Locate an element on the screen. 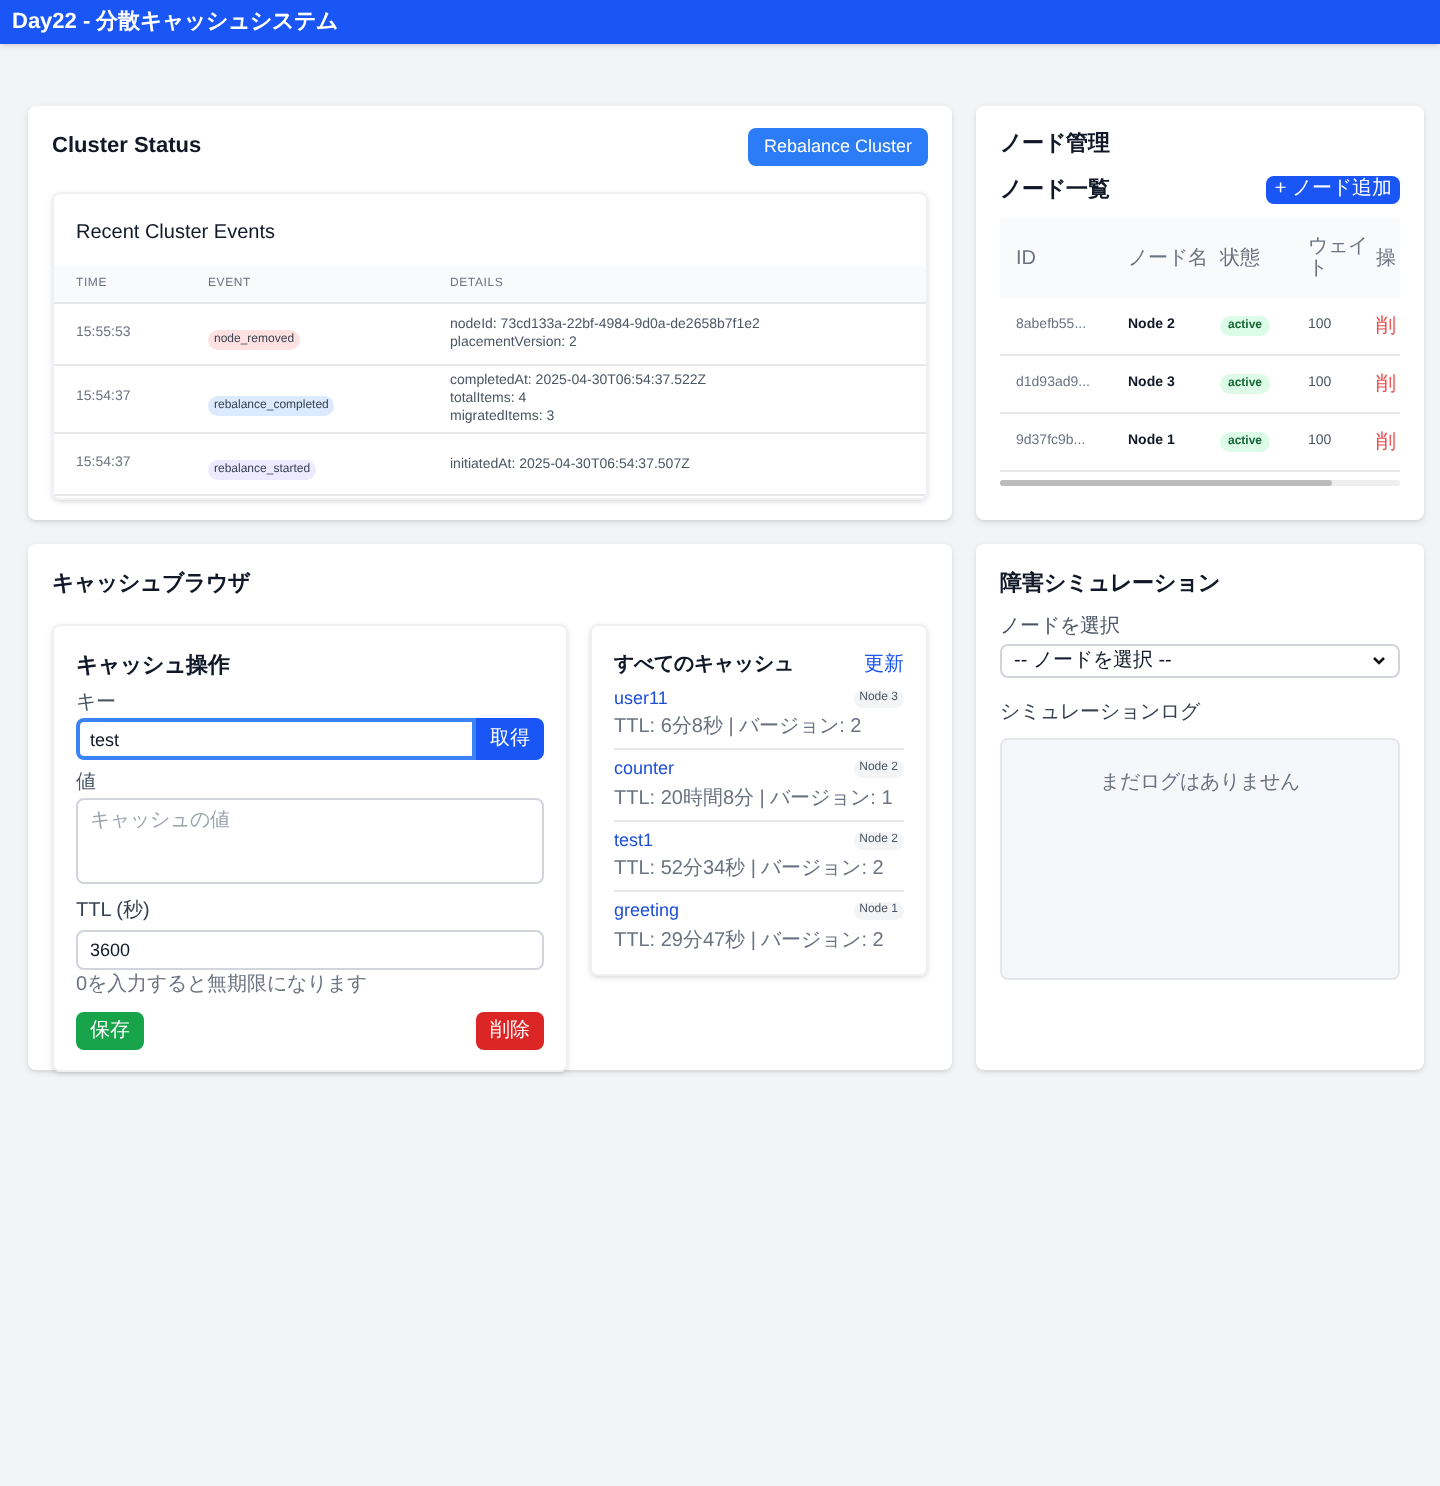 The width and height of the screenshot is (1440, 1486). field-label: TTL (秒) is located at coordinates (114, 911).